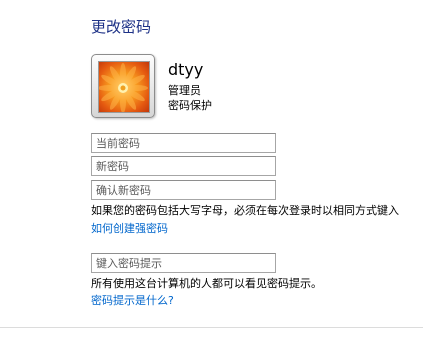 The height and width of the screenshot is (357, 423). I want to click on user-role: 管理员, so click(184, 90).